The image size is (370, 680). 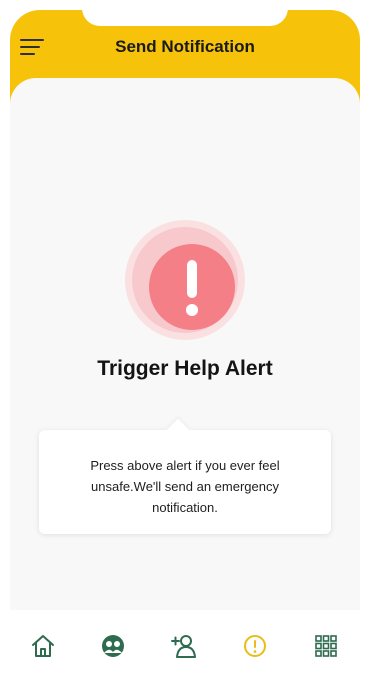 I want to click on tooltip-arrow, so click(x=178, y=430).